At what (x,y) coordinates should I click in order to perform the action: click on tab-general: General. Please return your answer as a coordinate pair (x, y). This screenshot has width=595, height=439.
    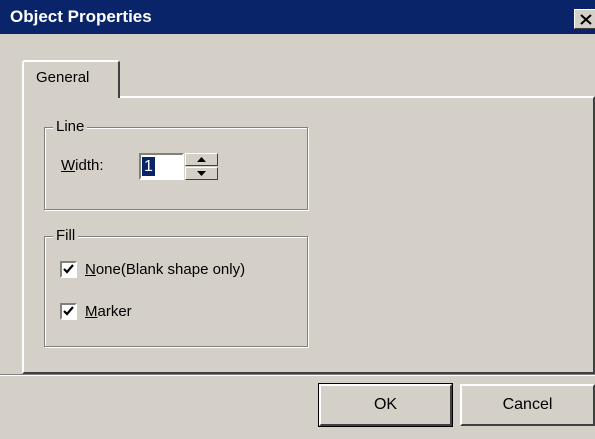
    Looking at the image, I should click on (71, 79).